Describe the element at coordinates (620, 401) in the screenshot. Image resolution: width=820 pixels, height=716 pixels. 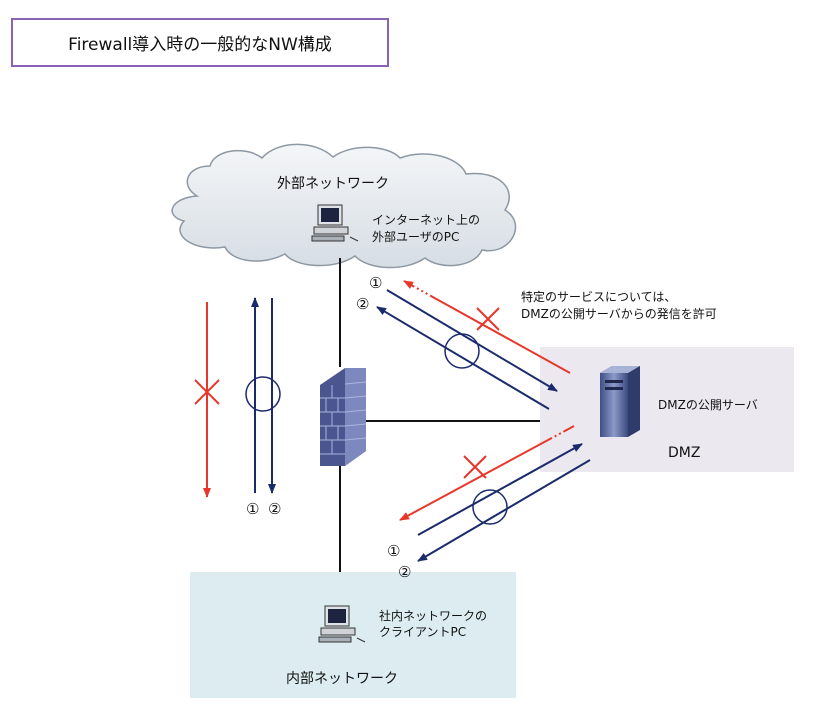
I see `server-icon` at that location.